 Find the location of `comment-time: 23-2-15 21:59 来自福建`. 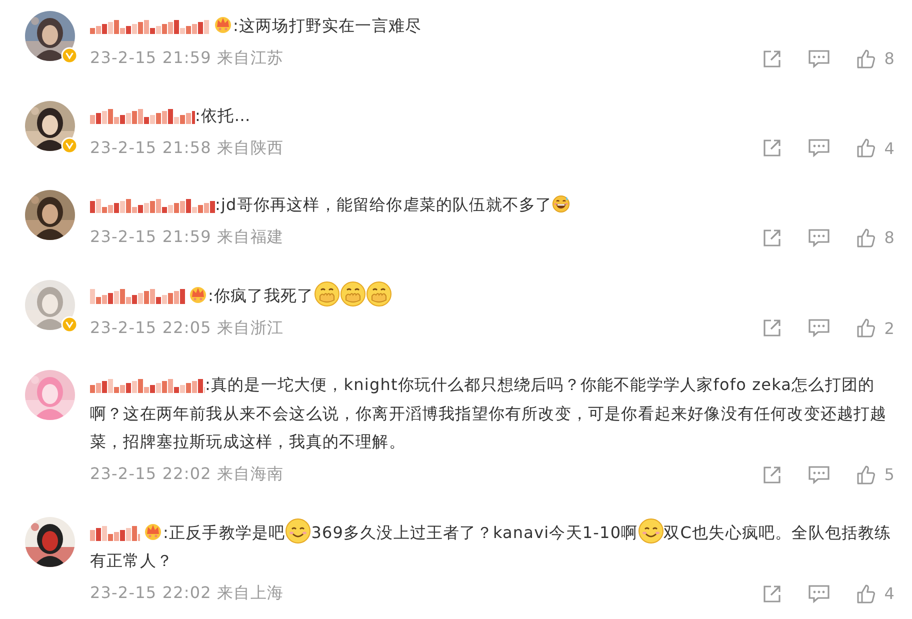

comment-time: 23-2-15 21:59 来自福建 is located at coordinates (187, 237).